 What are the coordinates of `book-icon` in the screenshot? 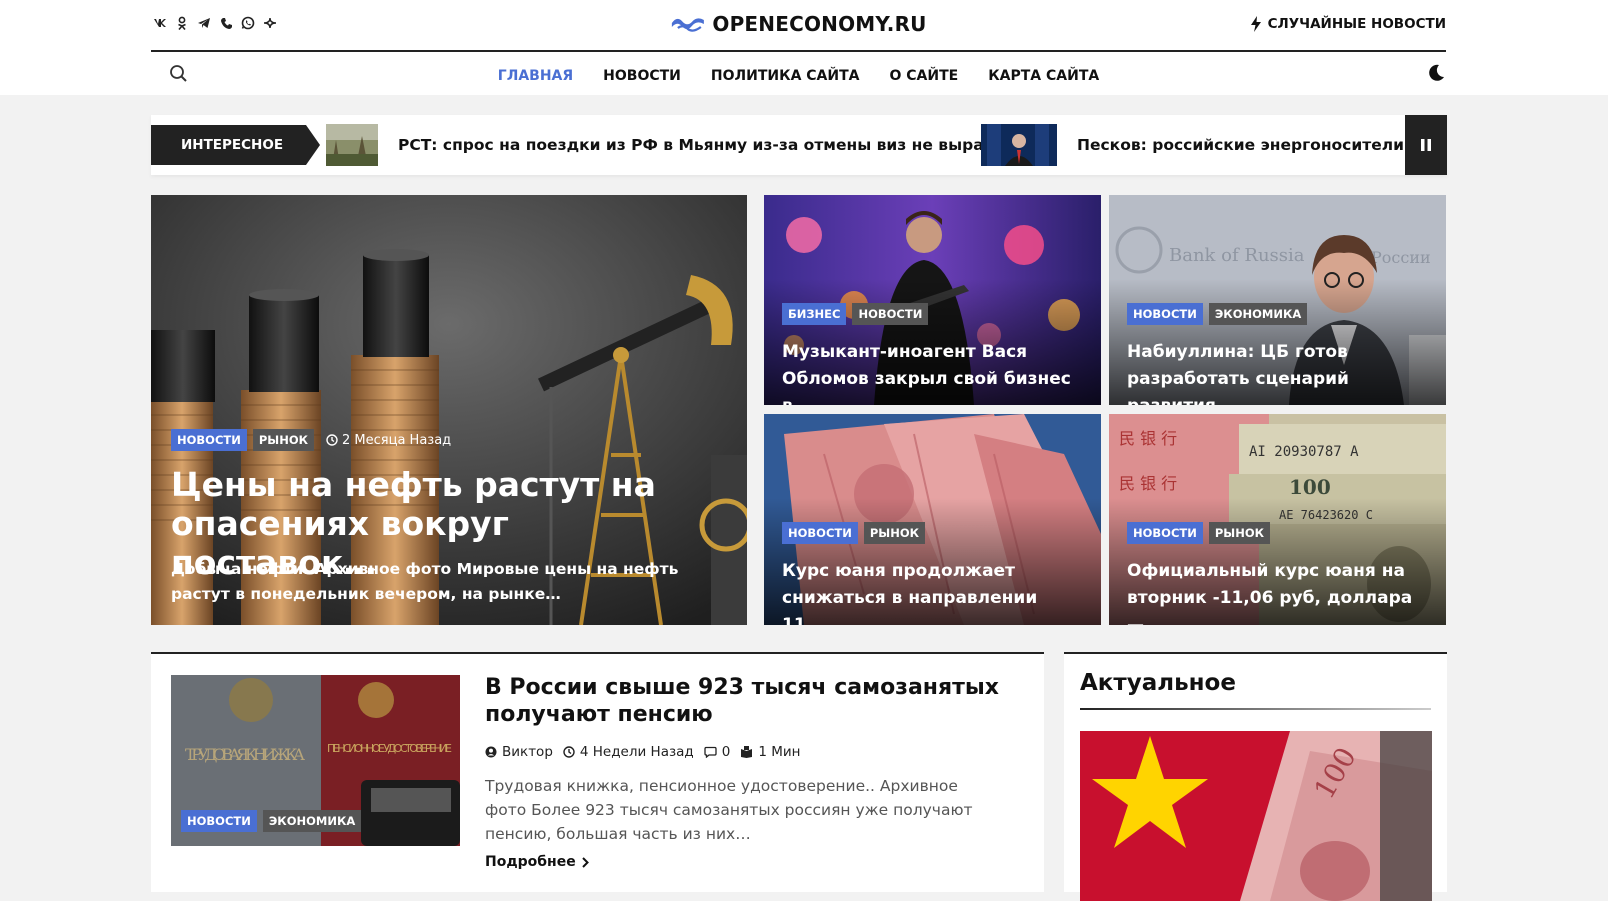 It's located at (747, 752).